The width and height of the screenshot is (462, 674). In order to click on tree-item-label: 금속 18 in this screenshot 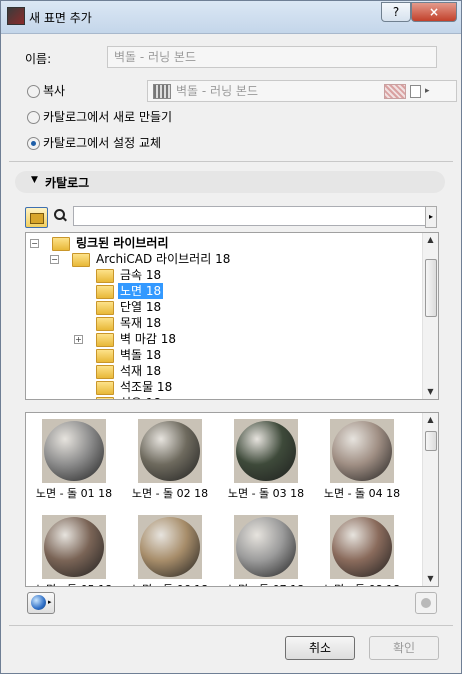, I will do `click(141, 275)`.